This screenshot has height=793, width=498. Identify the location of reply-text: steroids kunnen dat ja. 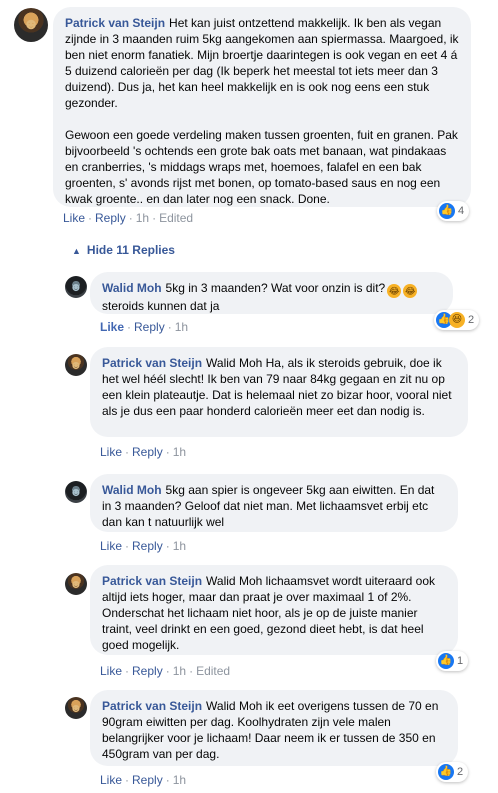
(161, 306).